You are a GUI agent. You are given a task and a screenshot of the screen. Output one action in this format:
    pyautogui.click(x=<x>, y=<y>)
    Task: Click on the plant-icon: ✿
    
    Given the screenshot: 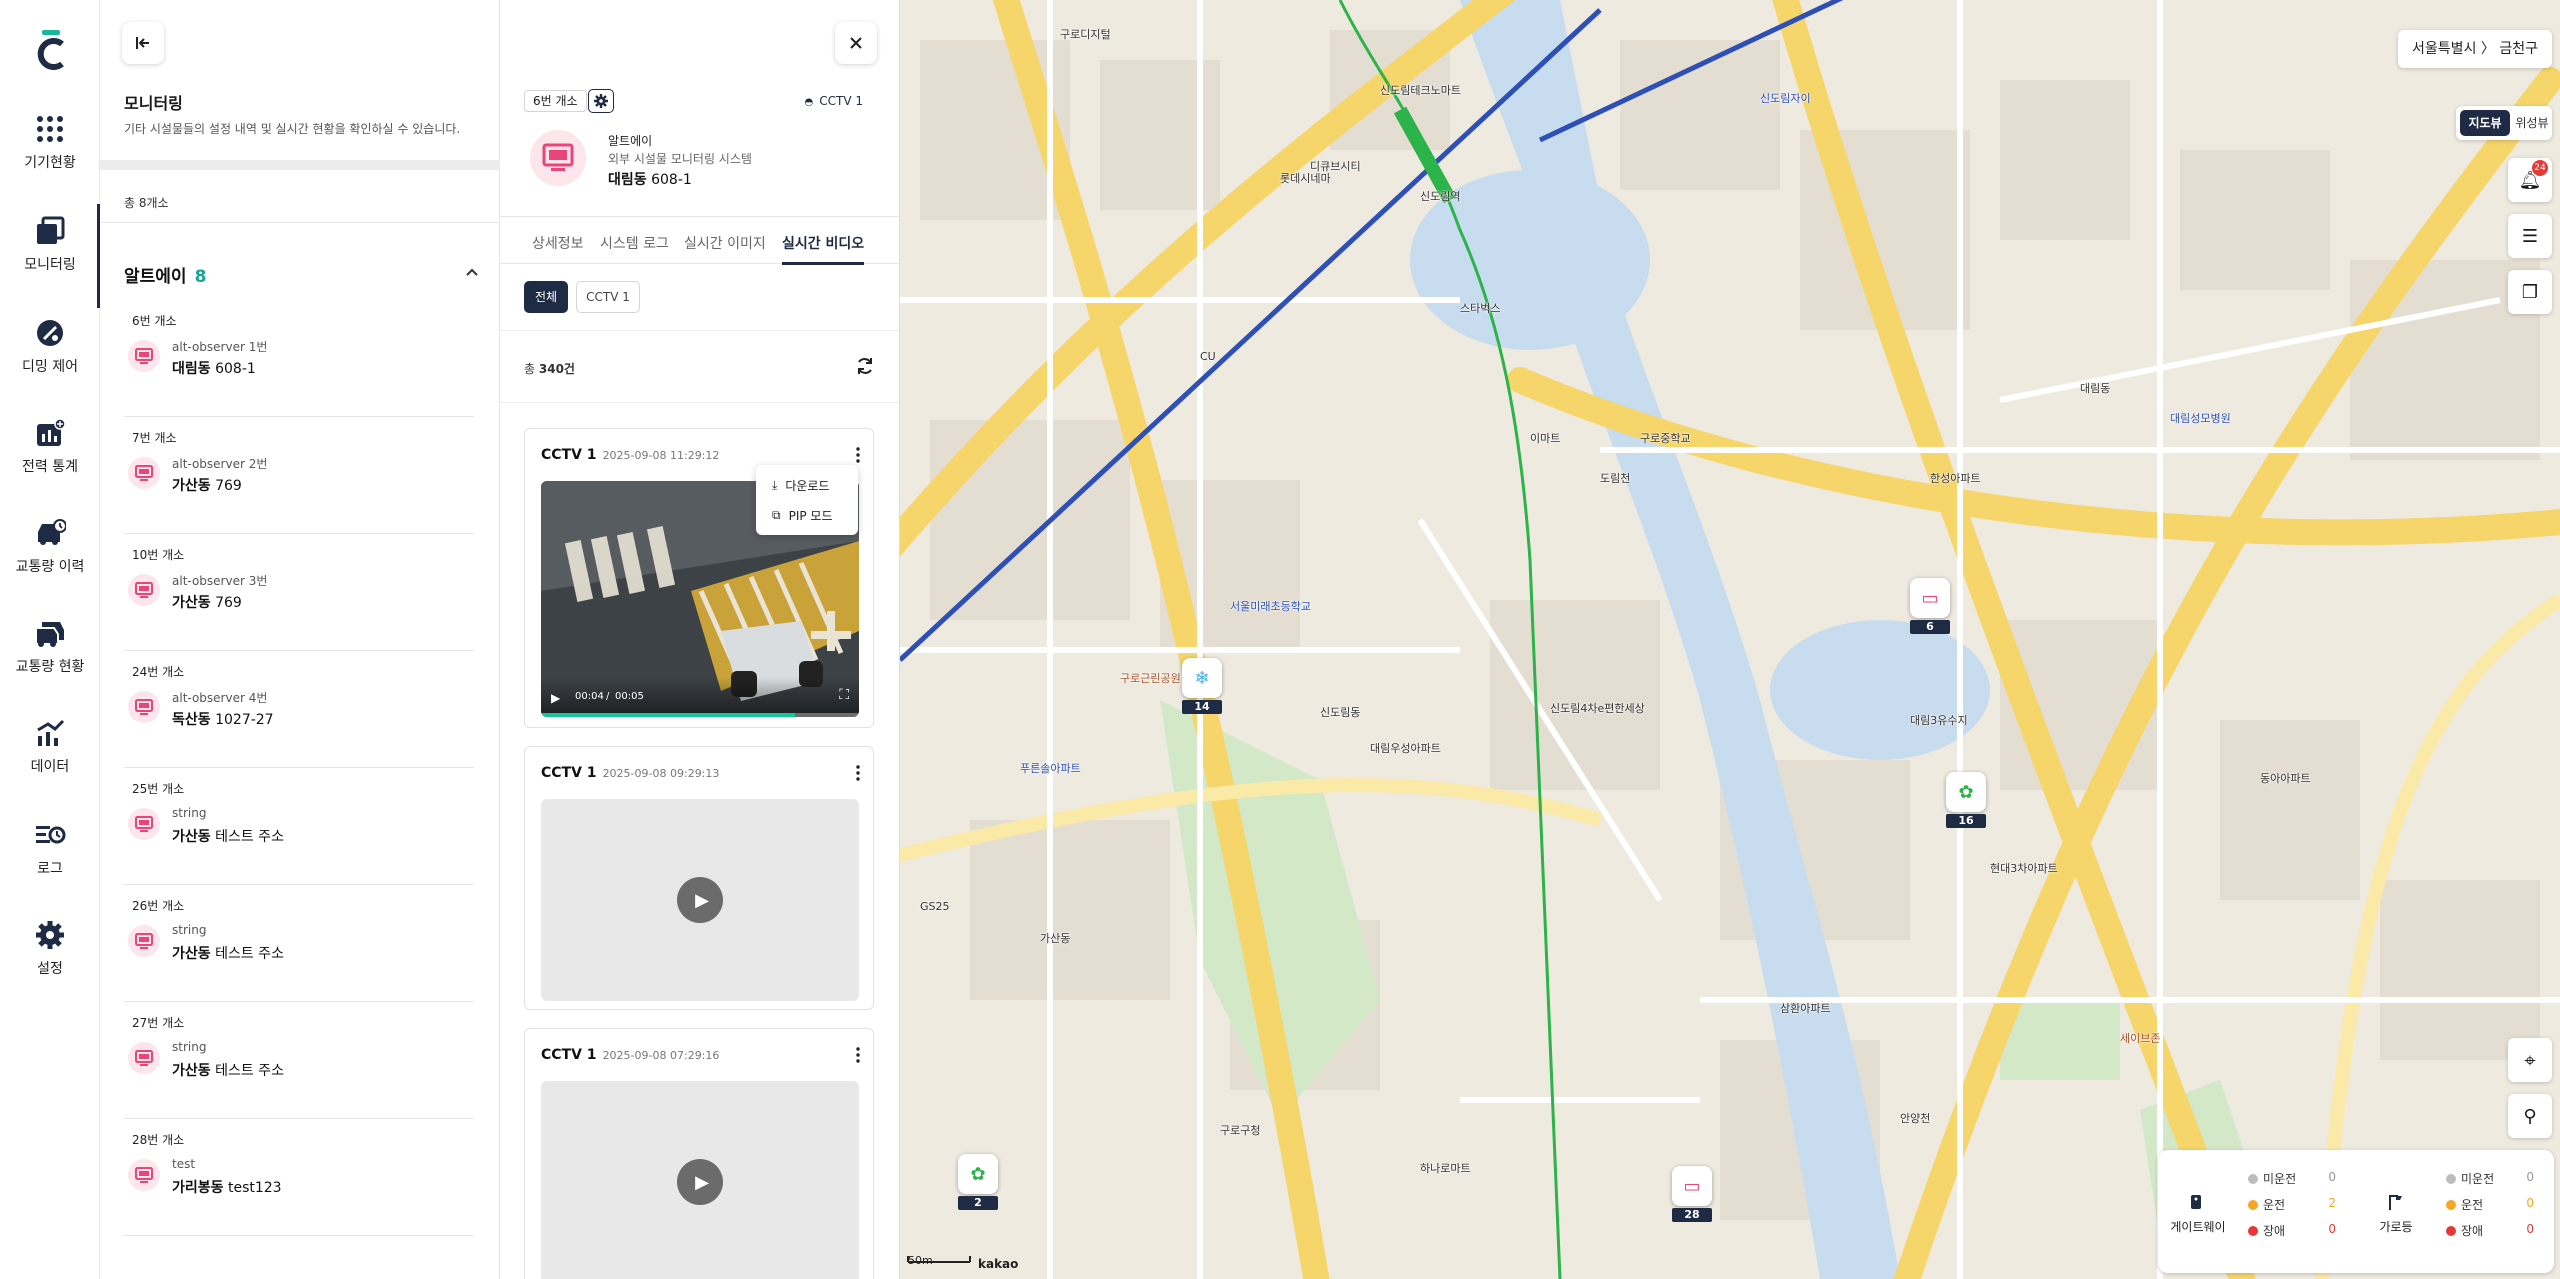 What is the action you would take?
    pyautogui.click(x=978, y=1174)
    